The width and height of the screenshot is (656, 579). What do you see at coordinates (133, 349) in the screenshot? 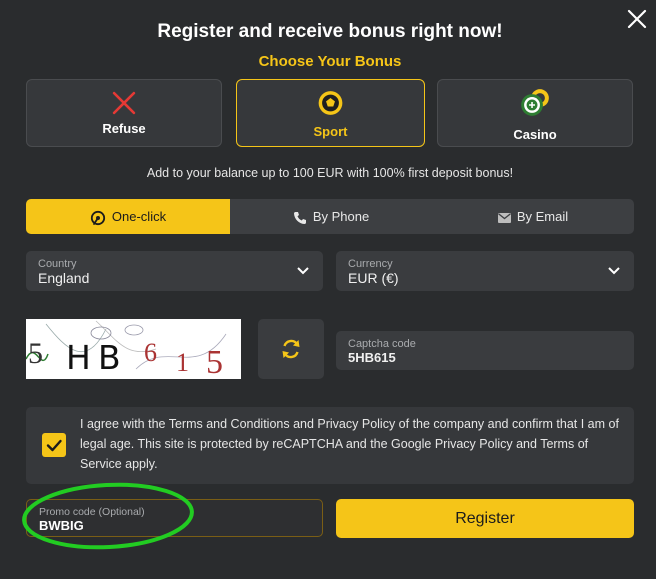
I see `captcha-image: 5 H B 6 1 5` at bounding box center [133, 349].